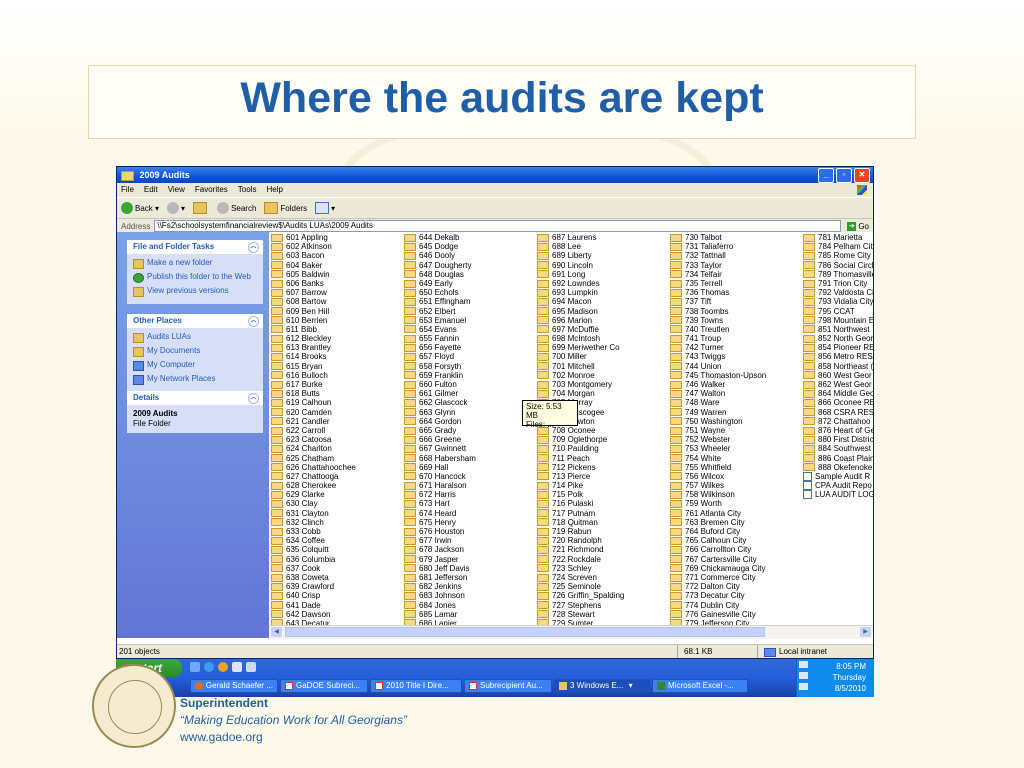 The image size is (1024, 768). What do you see at coordinates (580, 356) in the screenshot?
I see `folder-item: 700 Miller` at bounding box center [580, 356].